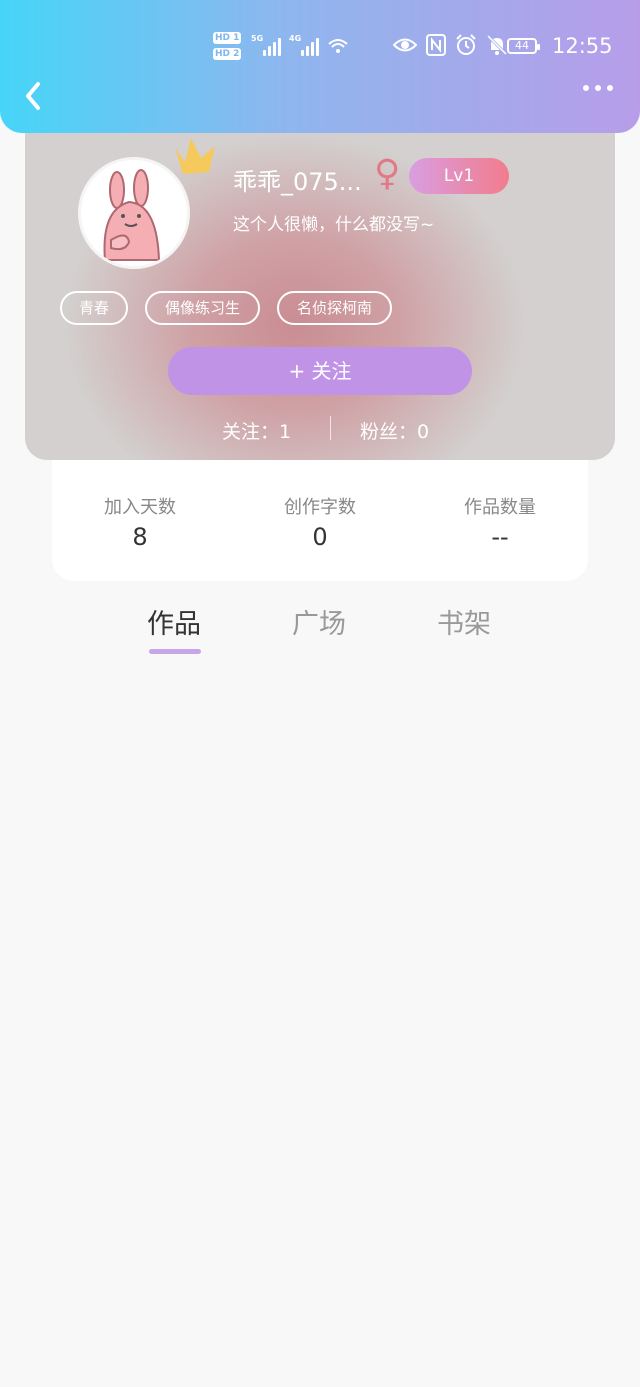 Image resolution: width=640 pixels, height=1387 pixels. What do you see at coordinates (394, 430) in the screenshot?
I see `fans-count: 粉丝：0` at bounding box center [394, 430].